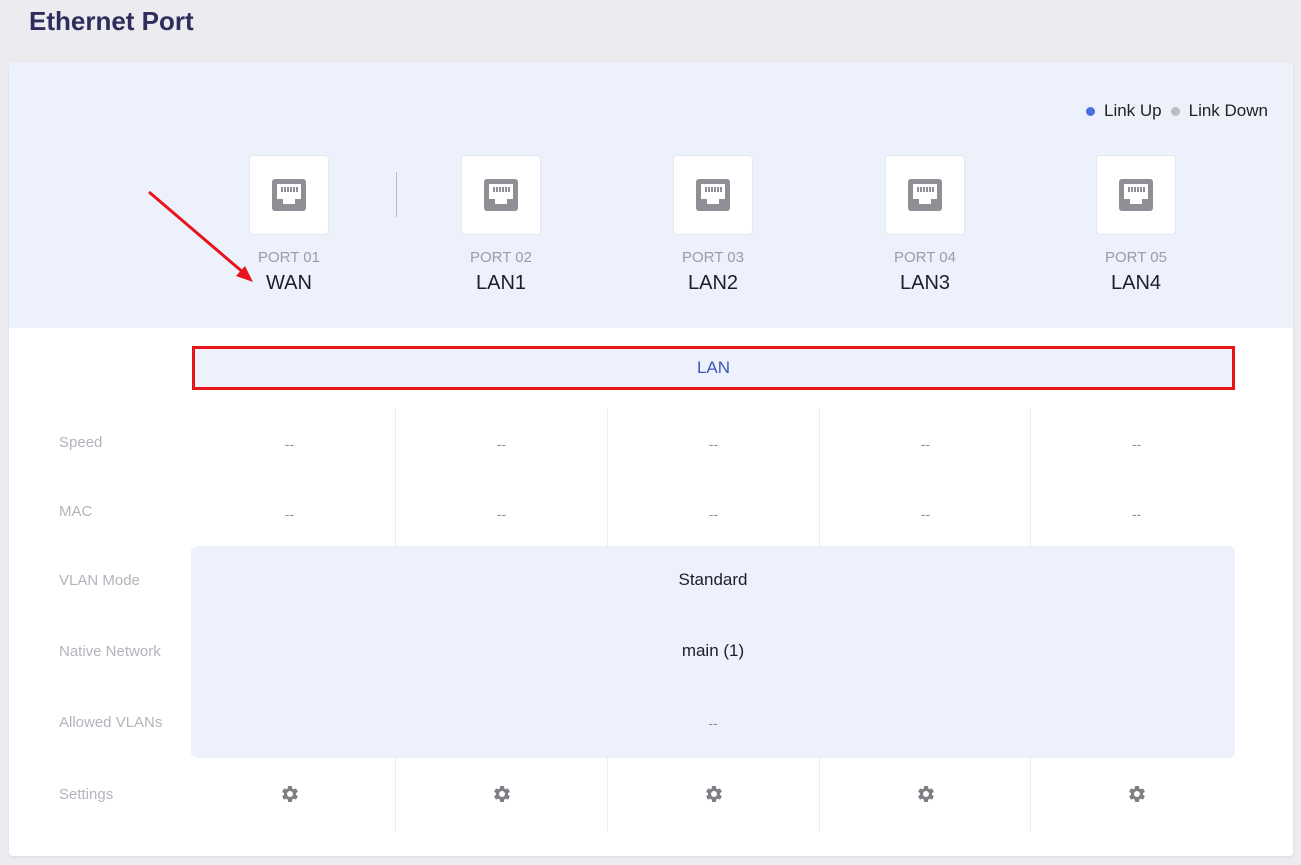 Image resolution: width=1301 pixels, height=865 pixels. Describe the element at coordinates (713, 283) in the screenshot. I see `port-name: LAN2` at that location.